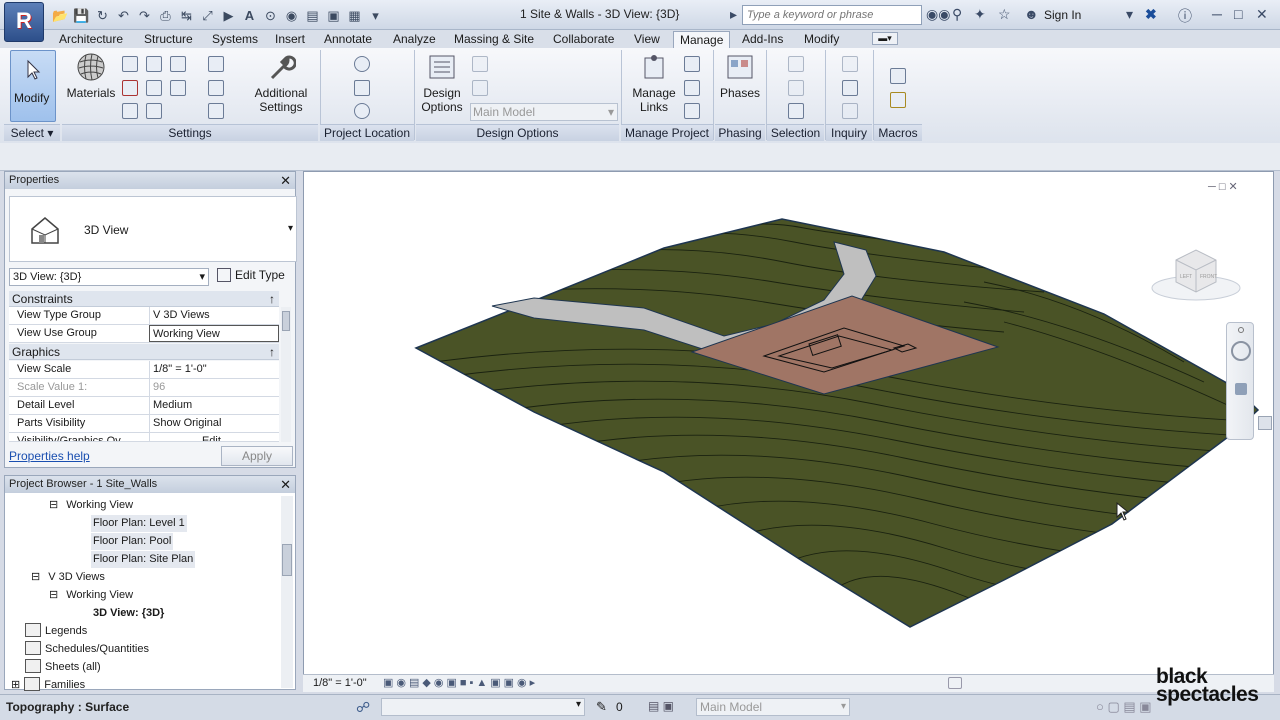  What do you see at coordinates (91, 39) in the screenshot?
I see `tab-architecture: Architecture` at bounding box center [91, 39].